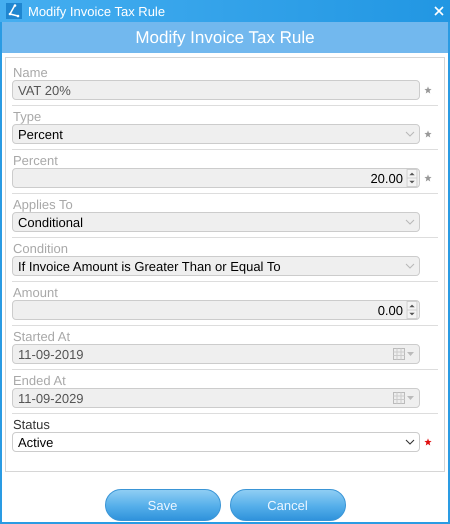 Image resolution: width=450 pixels, height=524 pixels. Describe the element at coordinates (225, 38) in the screenshot. I see `dialog-heading: Modify Invoice Tax Rule` at that location.